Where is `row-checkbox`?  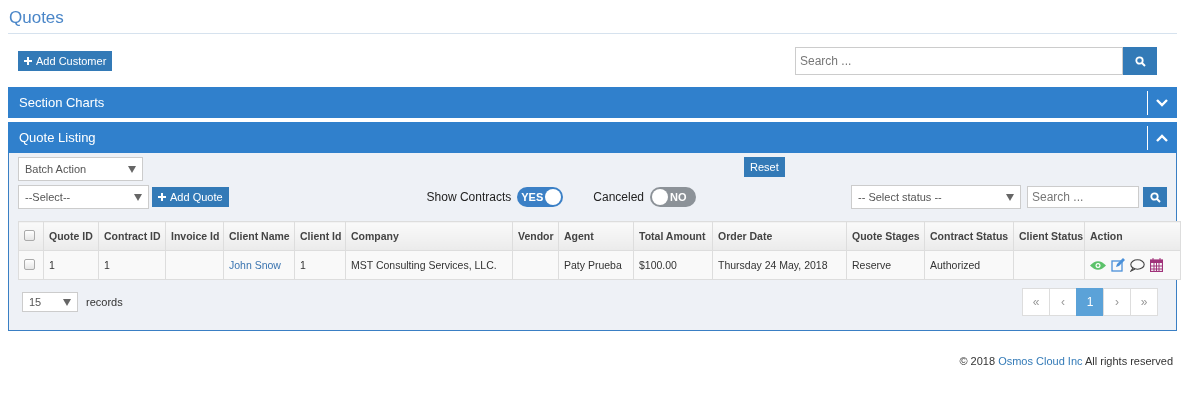
row-checkbox is located at coordinates (29, 264).